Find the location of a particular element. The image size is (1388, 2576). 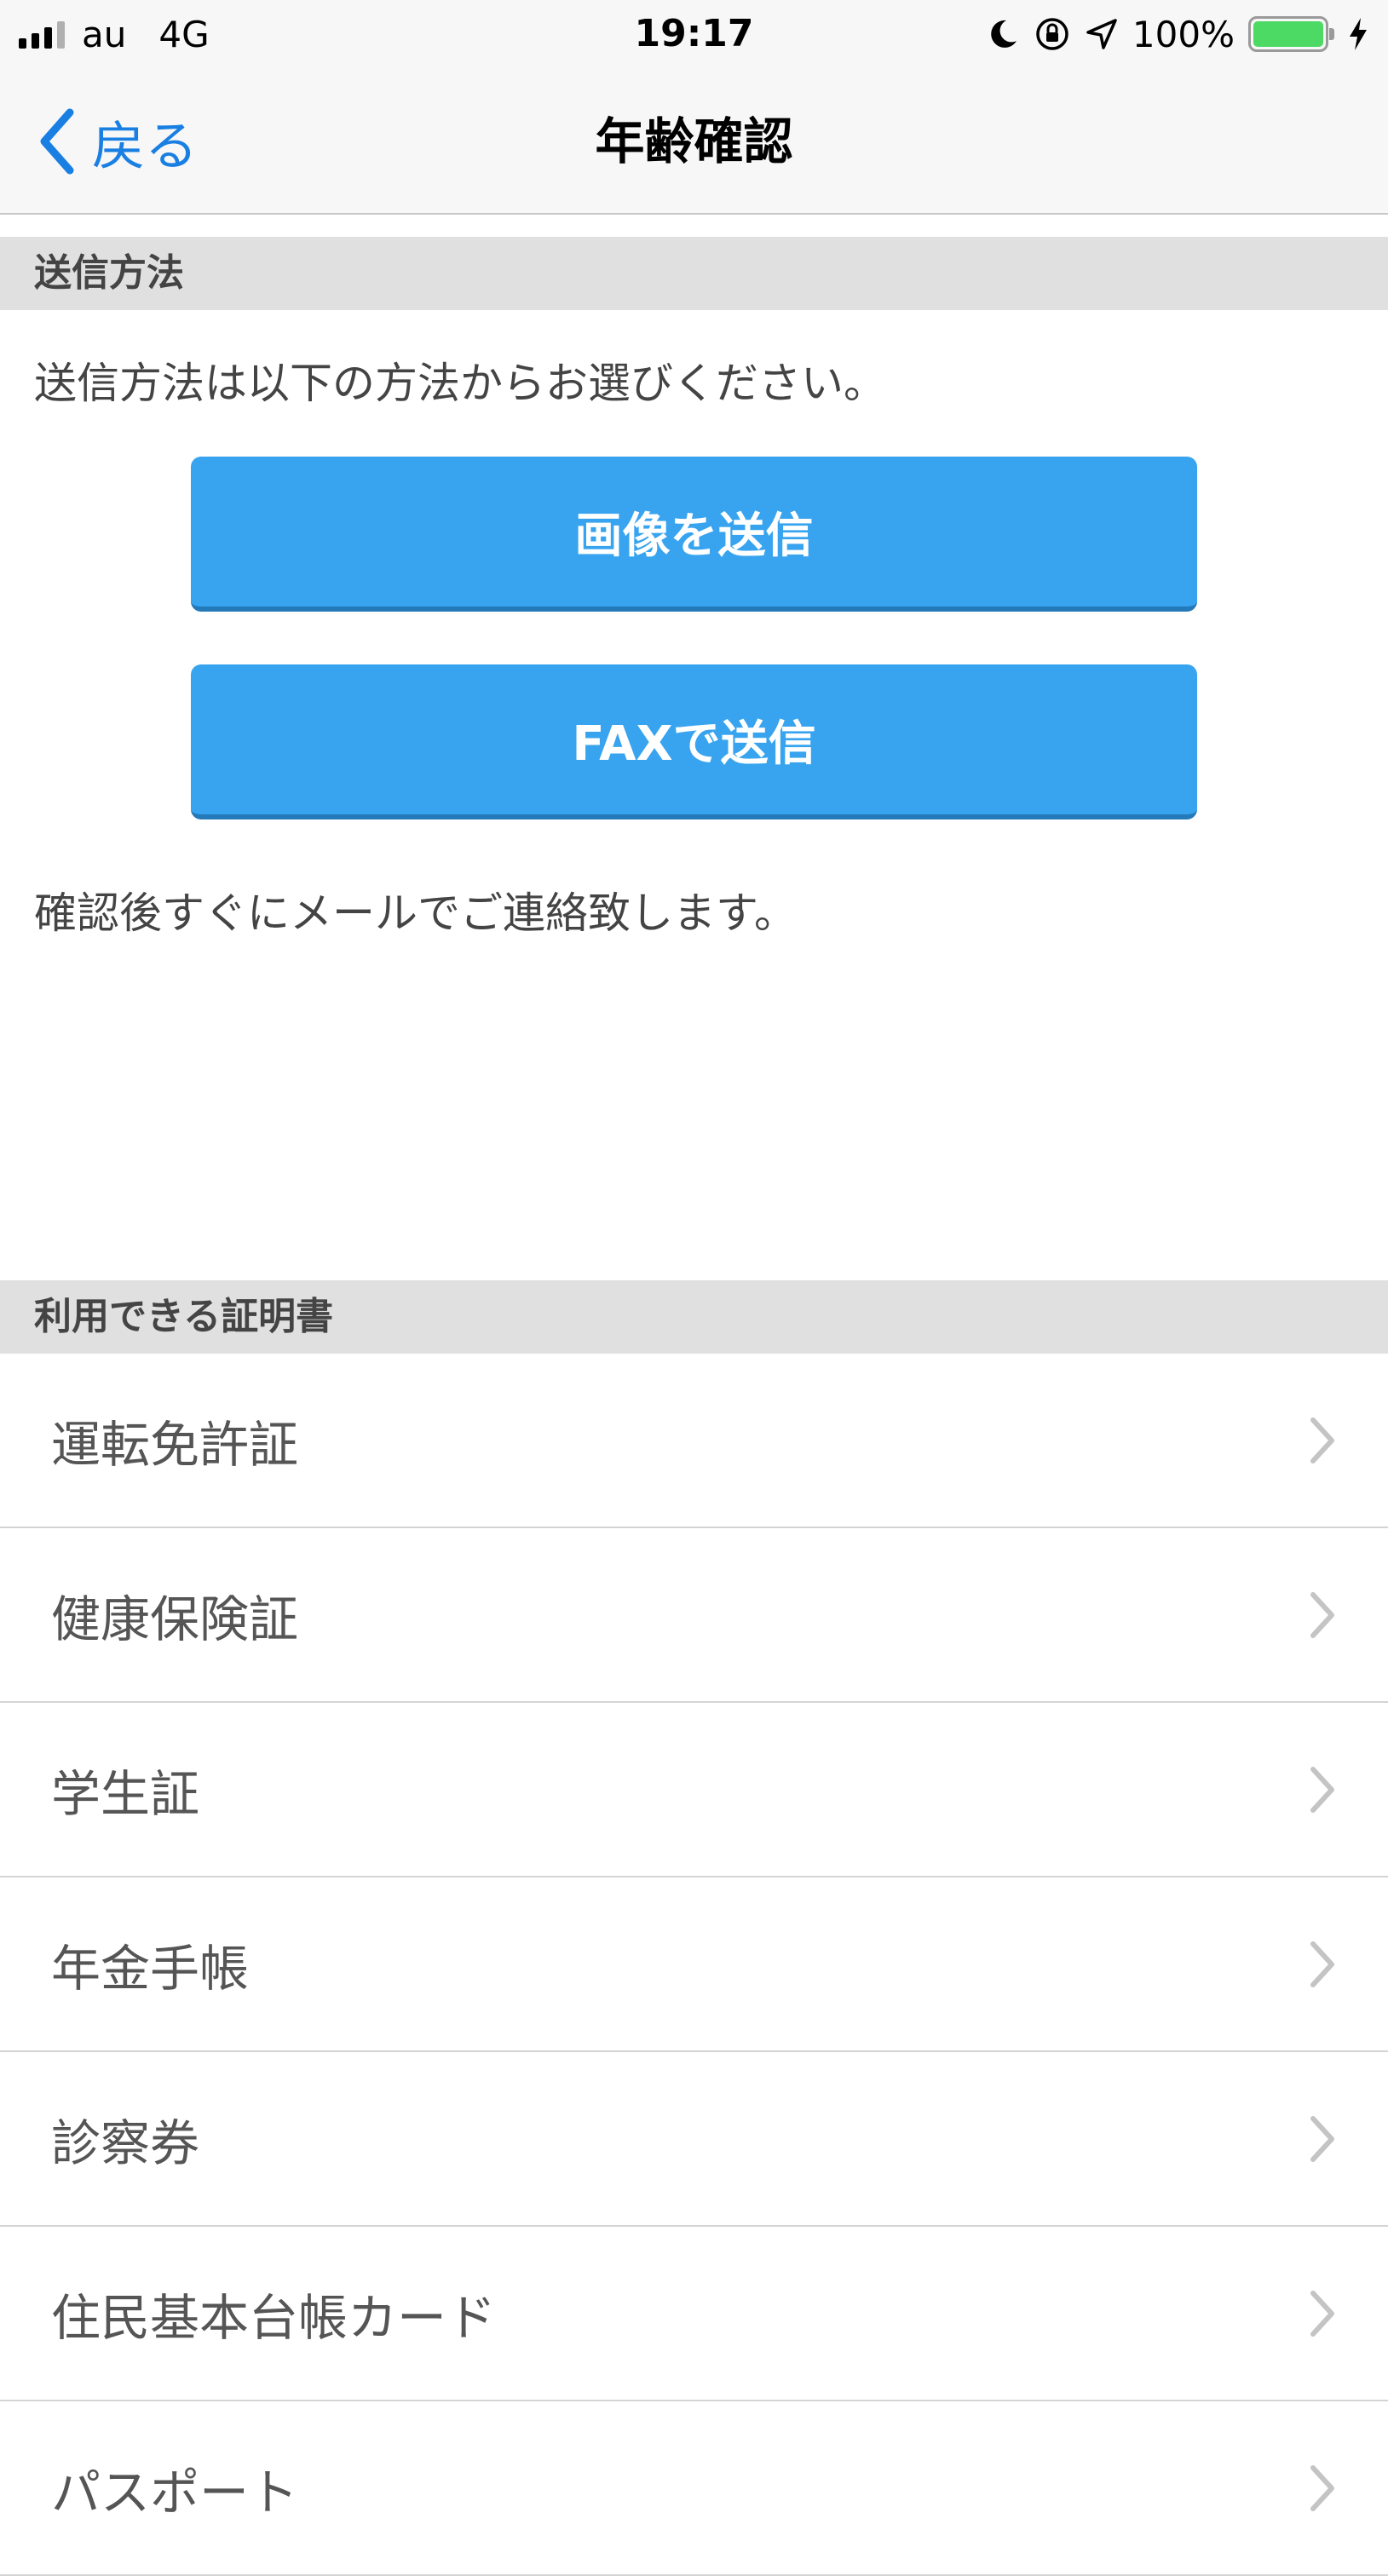

list-item-label: 年金手帳 is located at coordinates (151, 1969).